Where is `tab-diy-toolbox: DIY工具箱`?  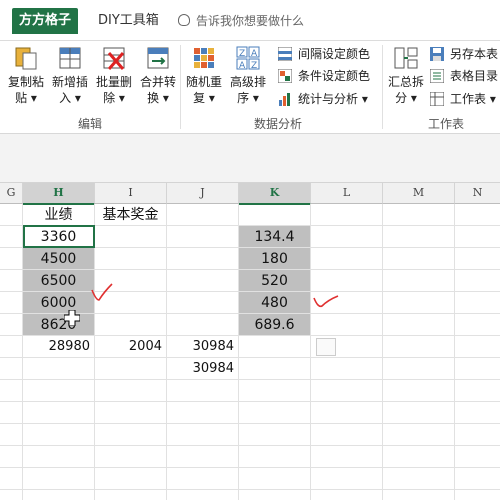
tab-diy-toolbox: DIY工具箱 is located at coordinates (128, 21).